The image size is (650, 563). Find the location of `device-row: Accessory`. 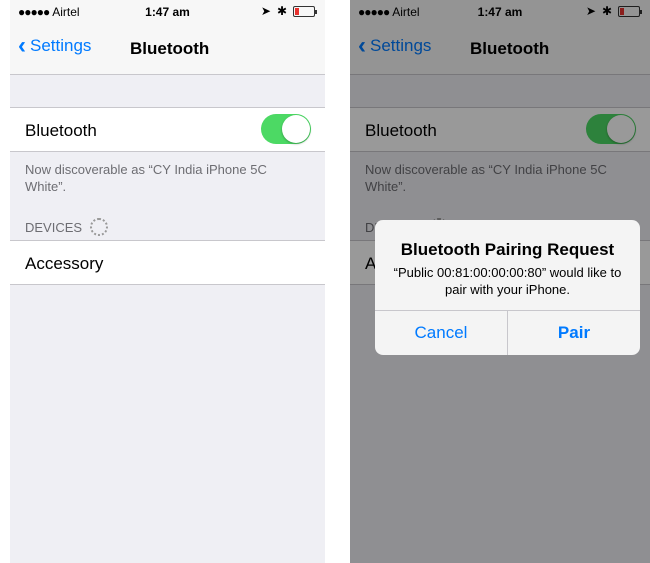

device-row: Accessory is located at coordinates (167, 262).